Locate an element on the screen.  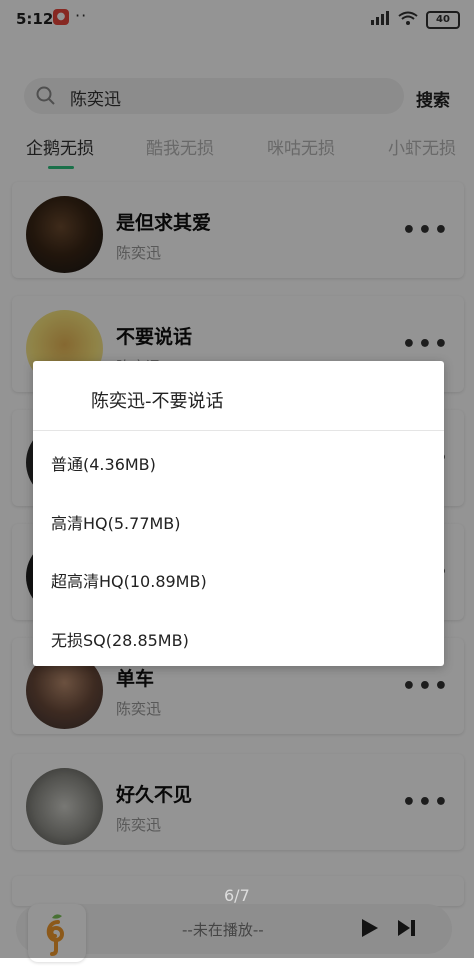
dialog-divider is located at coordinates (238, 430).